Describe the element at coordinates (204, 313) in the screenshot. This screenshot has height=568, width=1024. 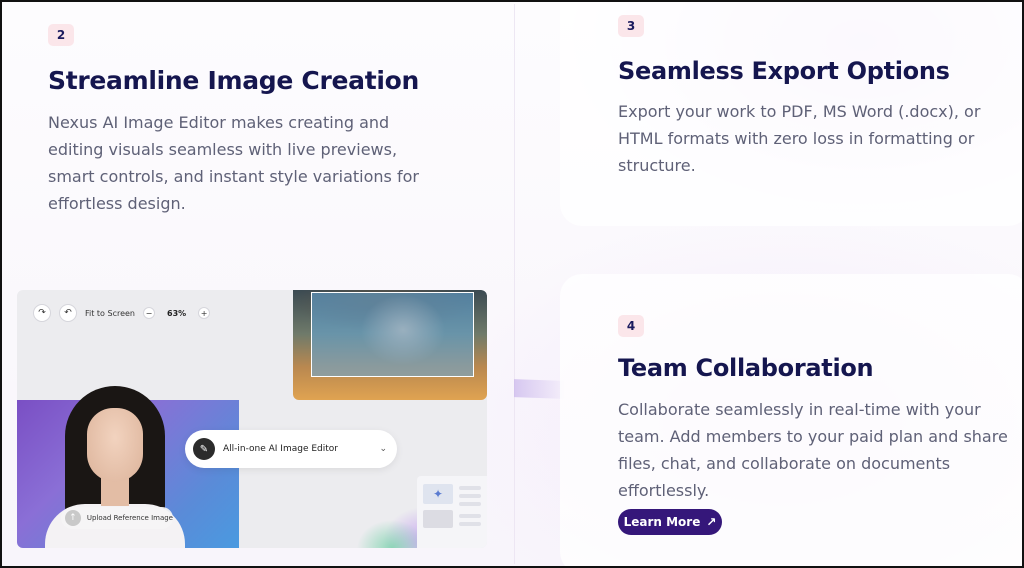
I see `zoom-in-icon: +` at that location.